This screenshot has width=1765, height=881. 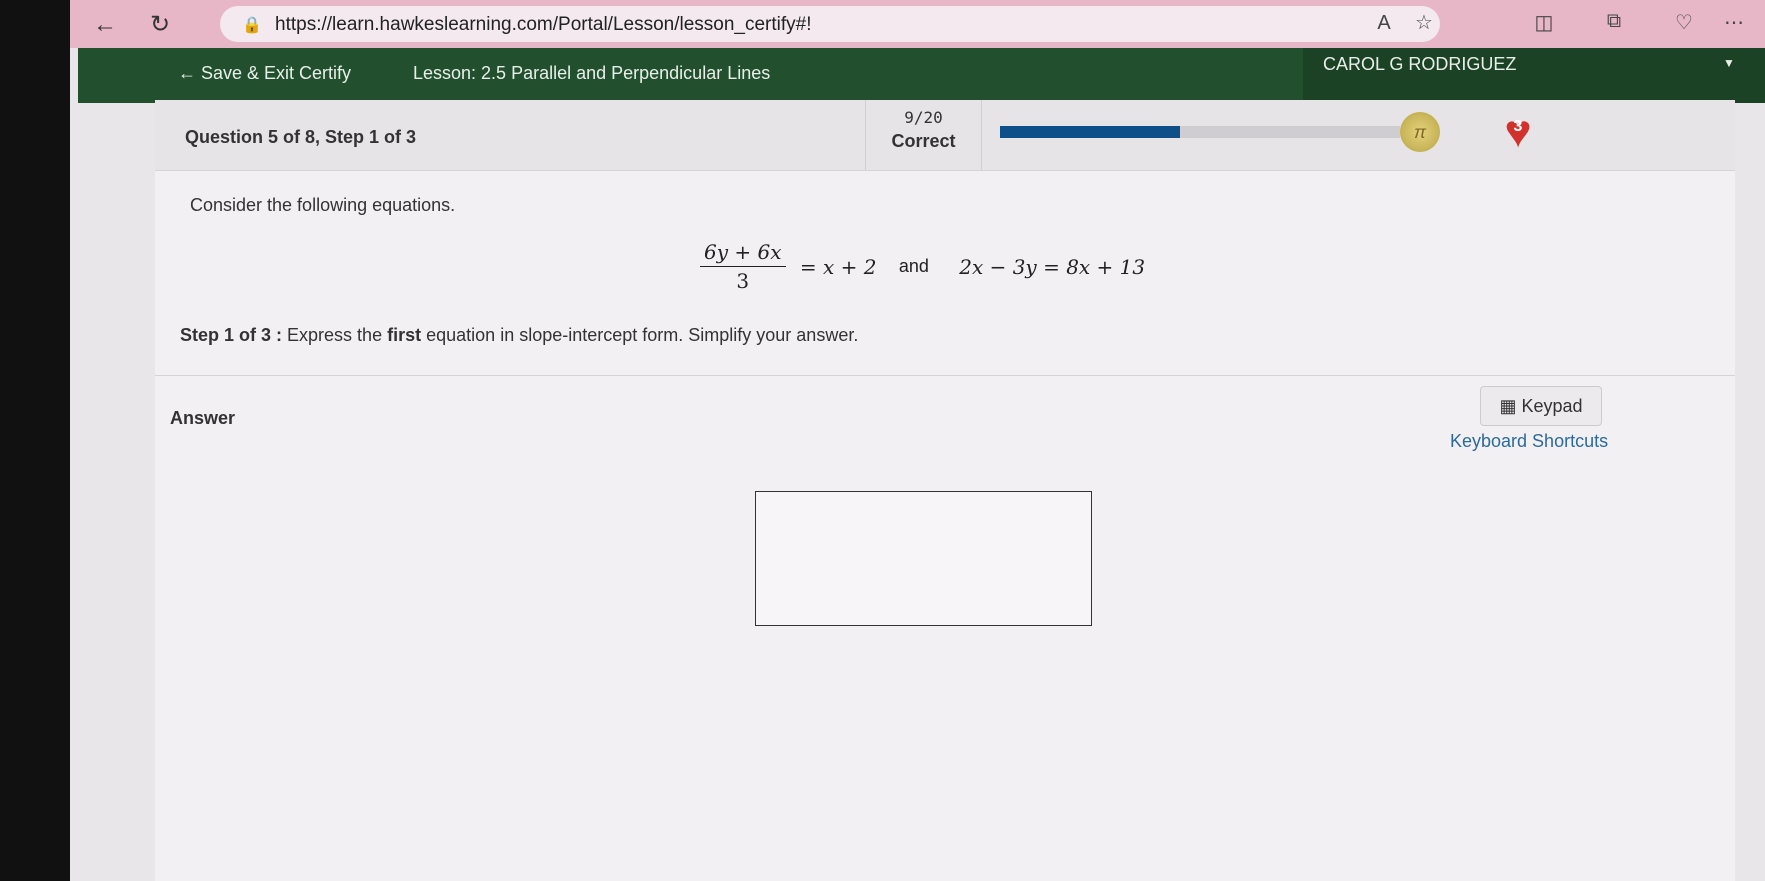 What do you see at coordinates (923, 141) in the screenshot?
I see `score-label: Correct` at bounding box center [923, 141].